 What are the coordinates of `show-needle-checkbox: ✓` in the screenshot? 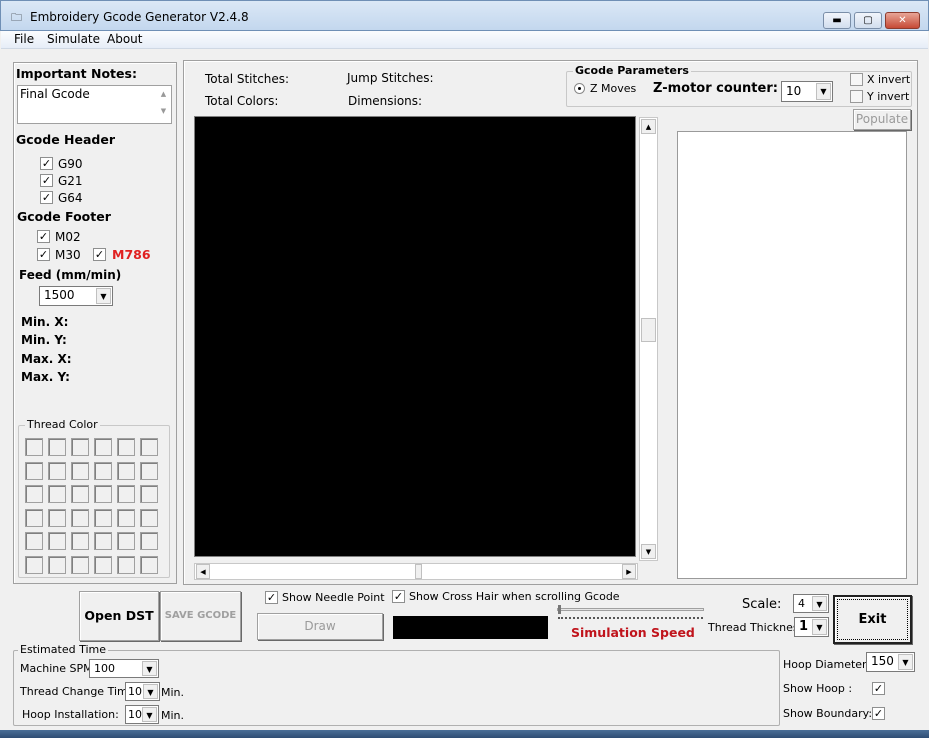 It's located at (271, 597).